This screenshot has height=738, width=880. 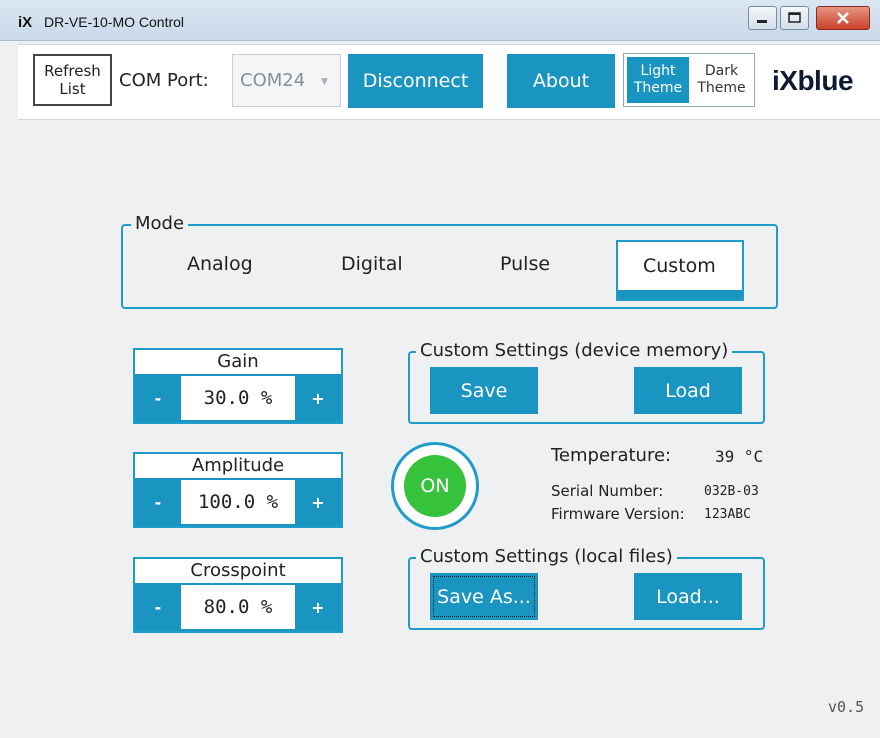 I want to click on dark-theme-line2: Theme, so click(x=721, y=88).